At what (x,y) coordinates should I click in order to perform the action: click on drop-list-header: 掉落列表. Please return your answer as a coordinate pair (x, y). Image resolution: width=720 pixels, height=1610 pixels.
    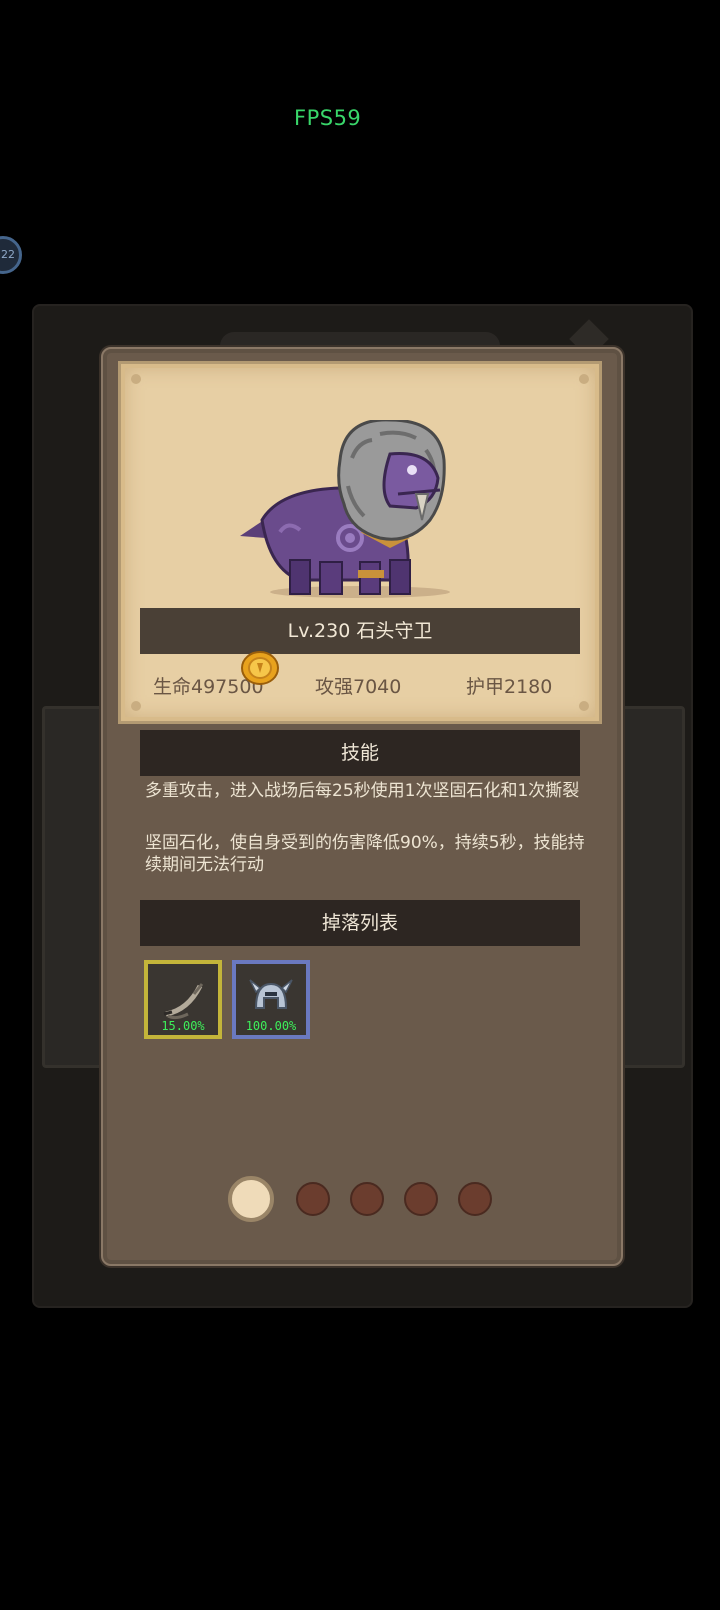
    Looking at the image, I should click on (360, 923).